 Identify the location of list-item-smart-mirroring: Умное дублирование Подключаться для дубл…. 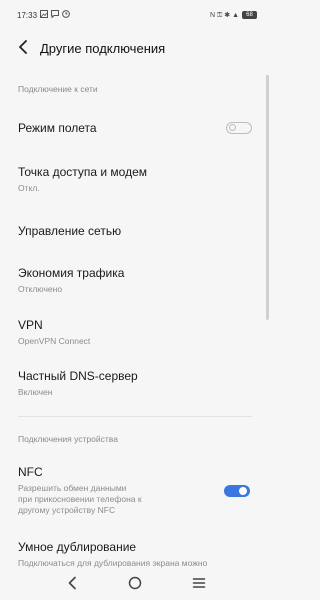
(131, 550).